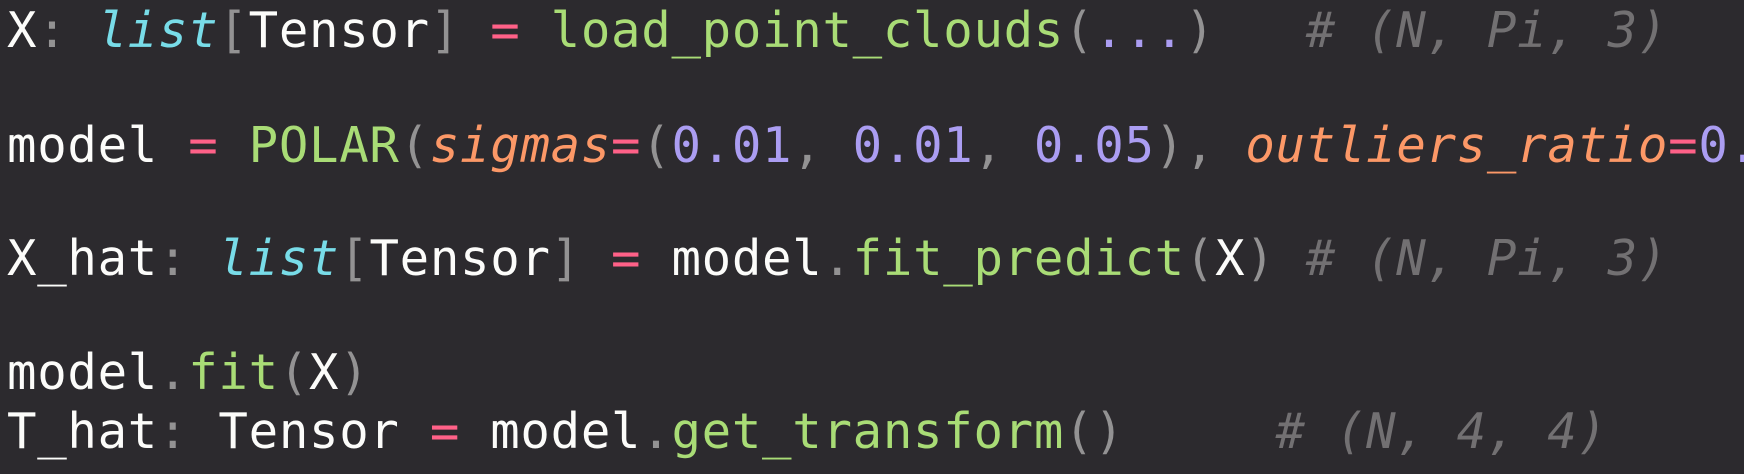  What do you see at coordinates (83, 431) in the screenshot?
I see `variable-t-hat: T_hat` at bounding box center [83, 431].